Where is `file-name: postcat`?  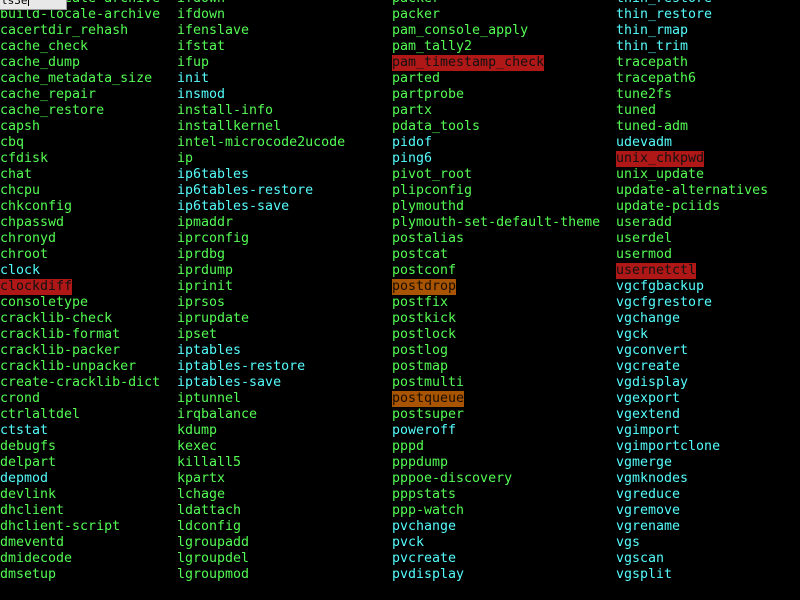
file-name: postcat is located at coordinates (420, 254).